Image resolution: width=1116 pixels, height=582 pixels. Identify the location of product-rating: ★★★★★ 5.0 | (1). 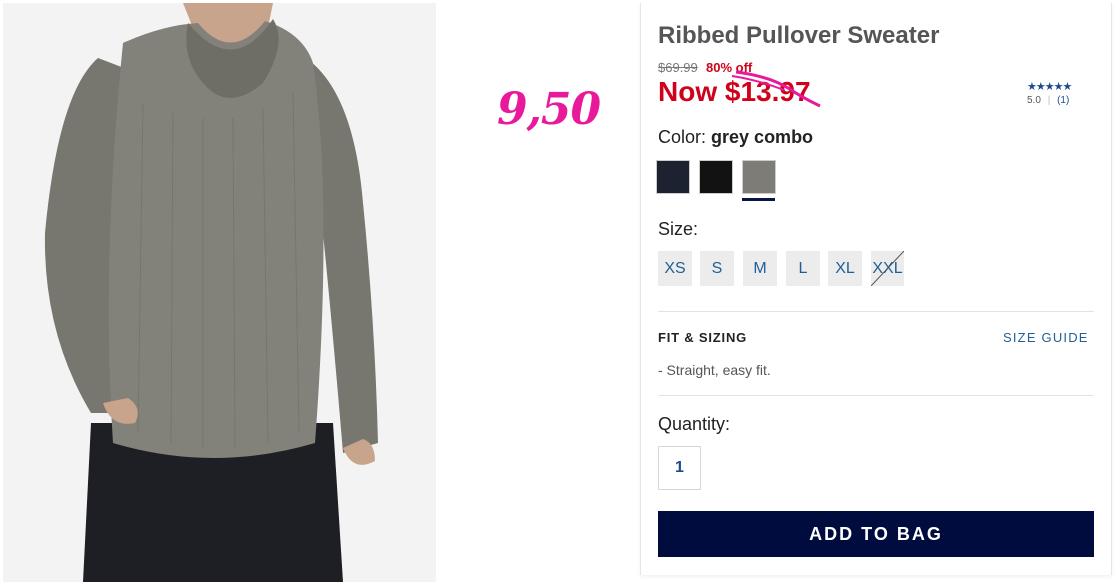
(1049, 93).